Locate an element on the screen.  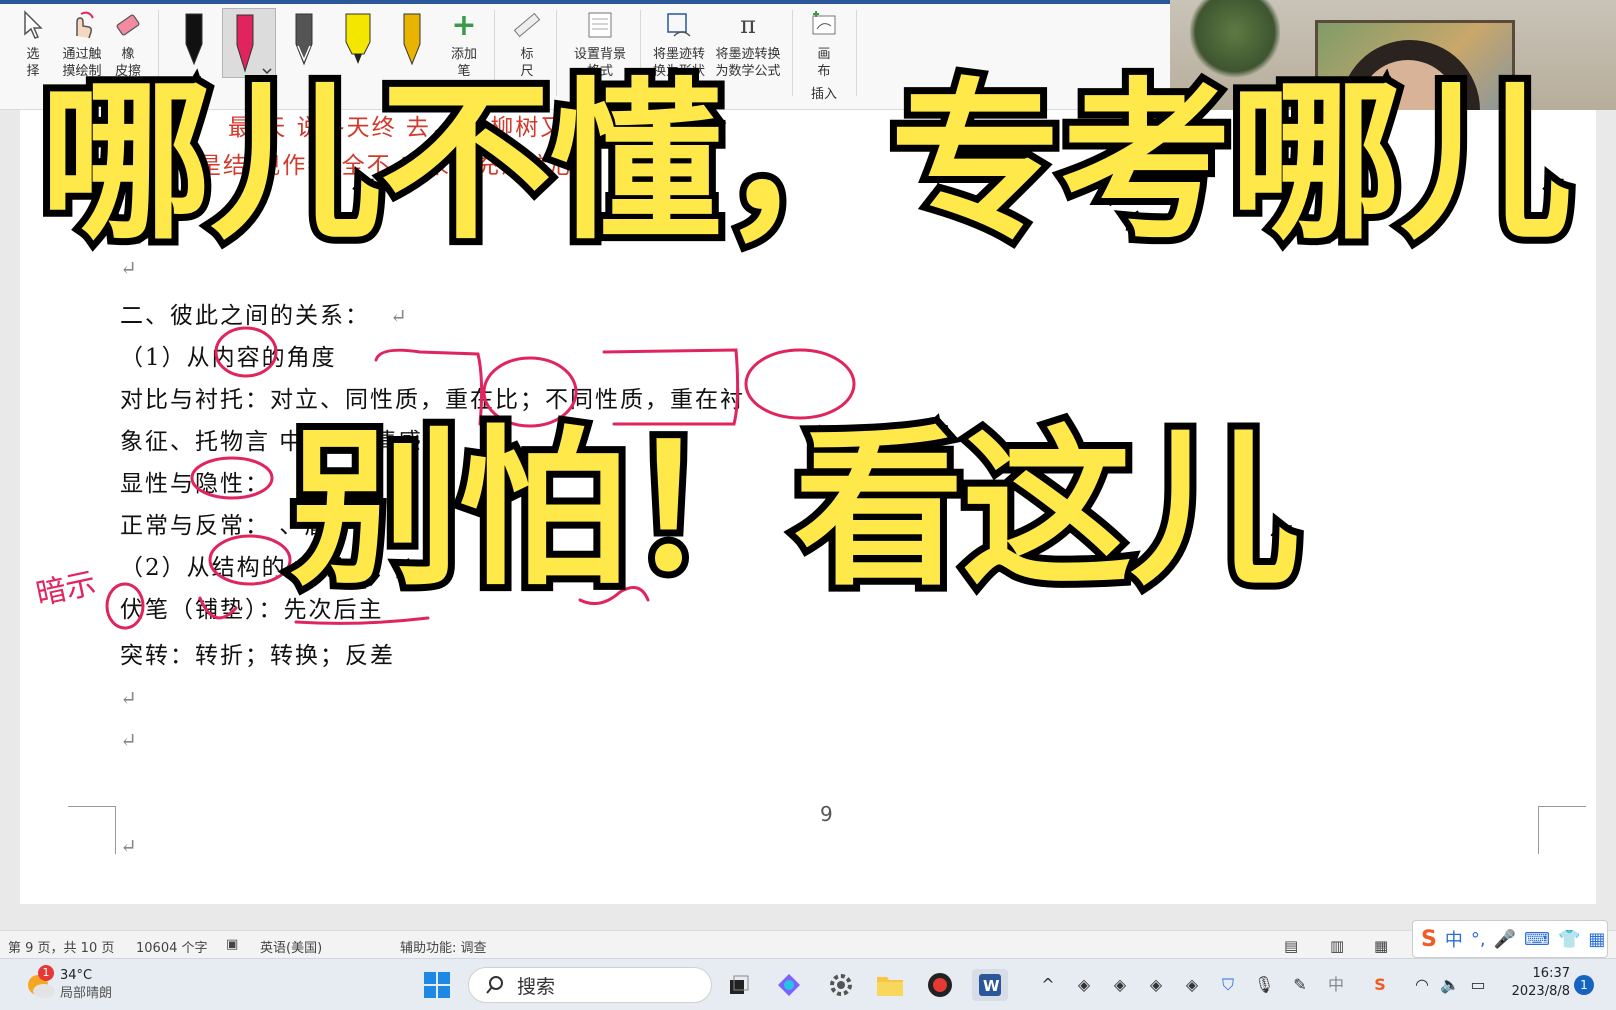
ime-chinese-toggle: 中 is located at coordinates (1454, 939).